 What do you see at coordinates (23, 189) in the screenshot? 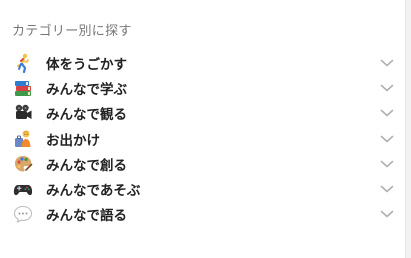
I see `game-controller-icon` at bounding box center [23, 189].